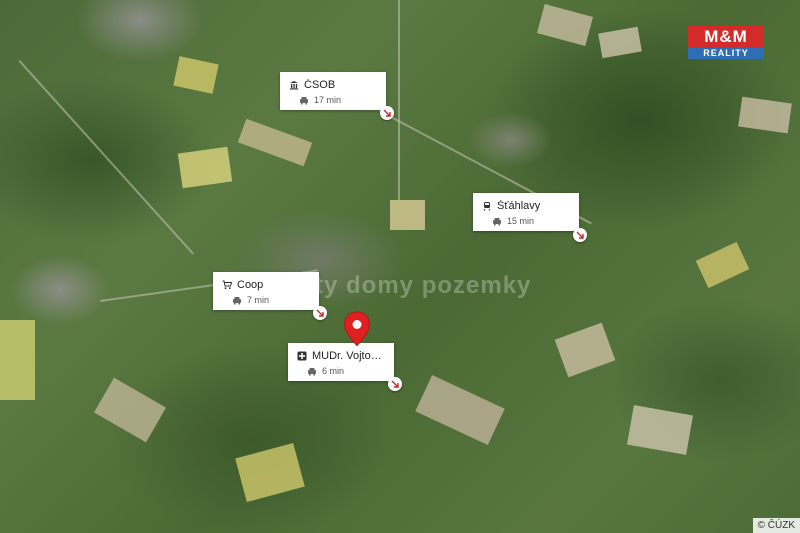 The image size is (800, 533). What do you see at coordinates (357, 329) in the screenshot?
I see `property-location-pin-icon` at bounding box center [357, 329].